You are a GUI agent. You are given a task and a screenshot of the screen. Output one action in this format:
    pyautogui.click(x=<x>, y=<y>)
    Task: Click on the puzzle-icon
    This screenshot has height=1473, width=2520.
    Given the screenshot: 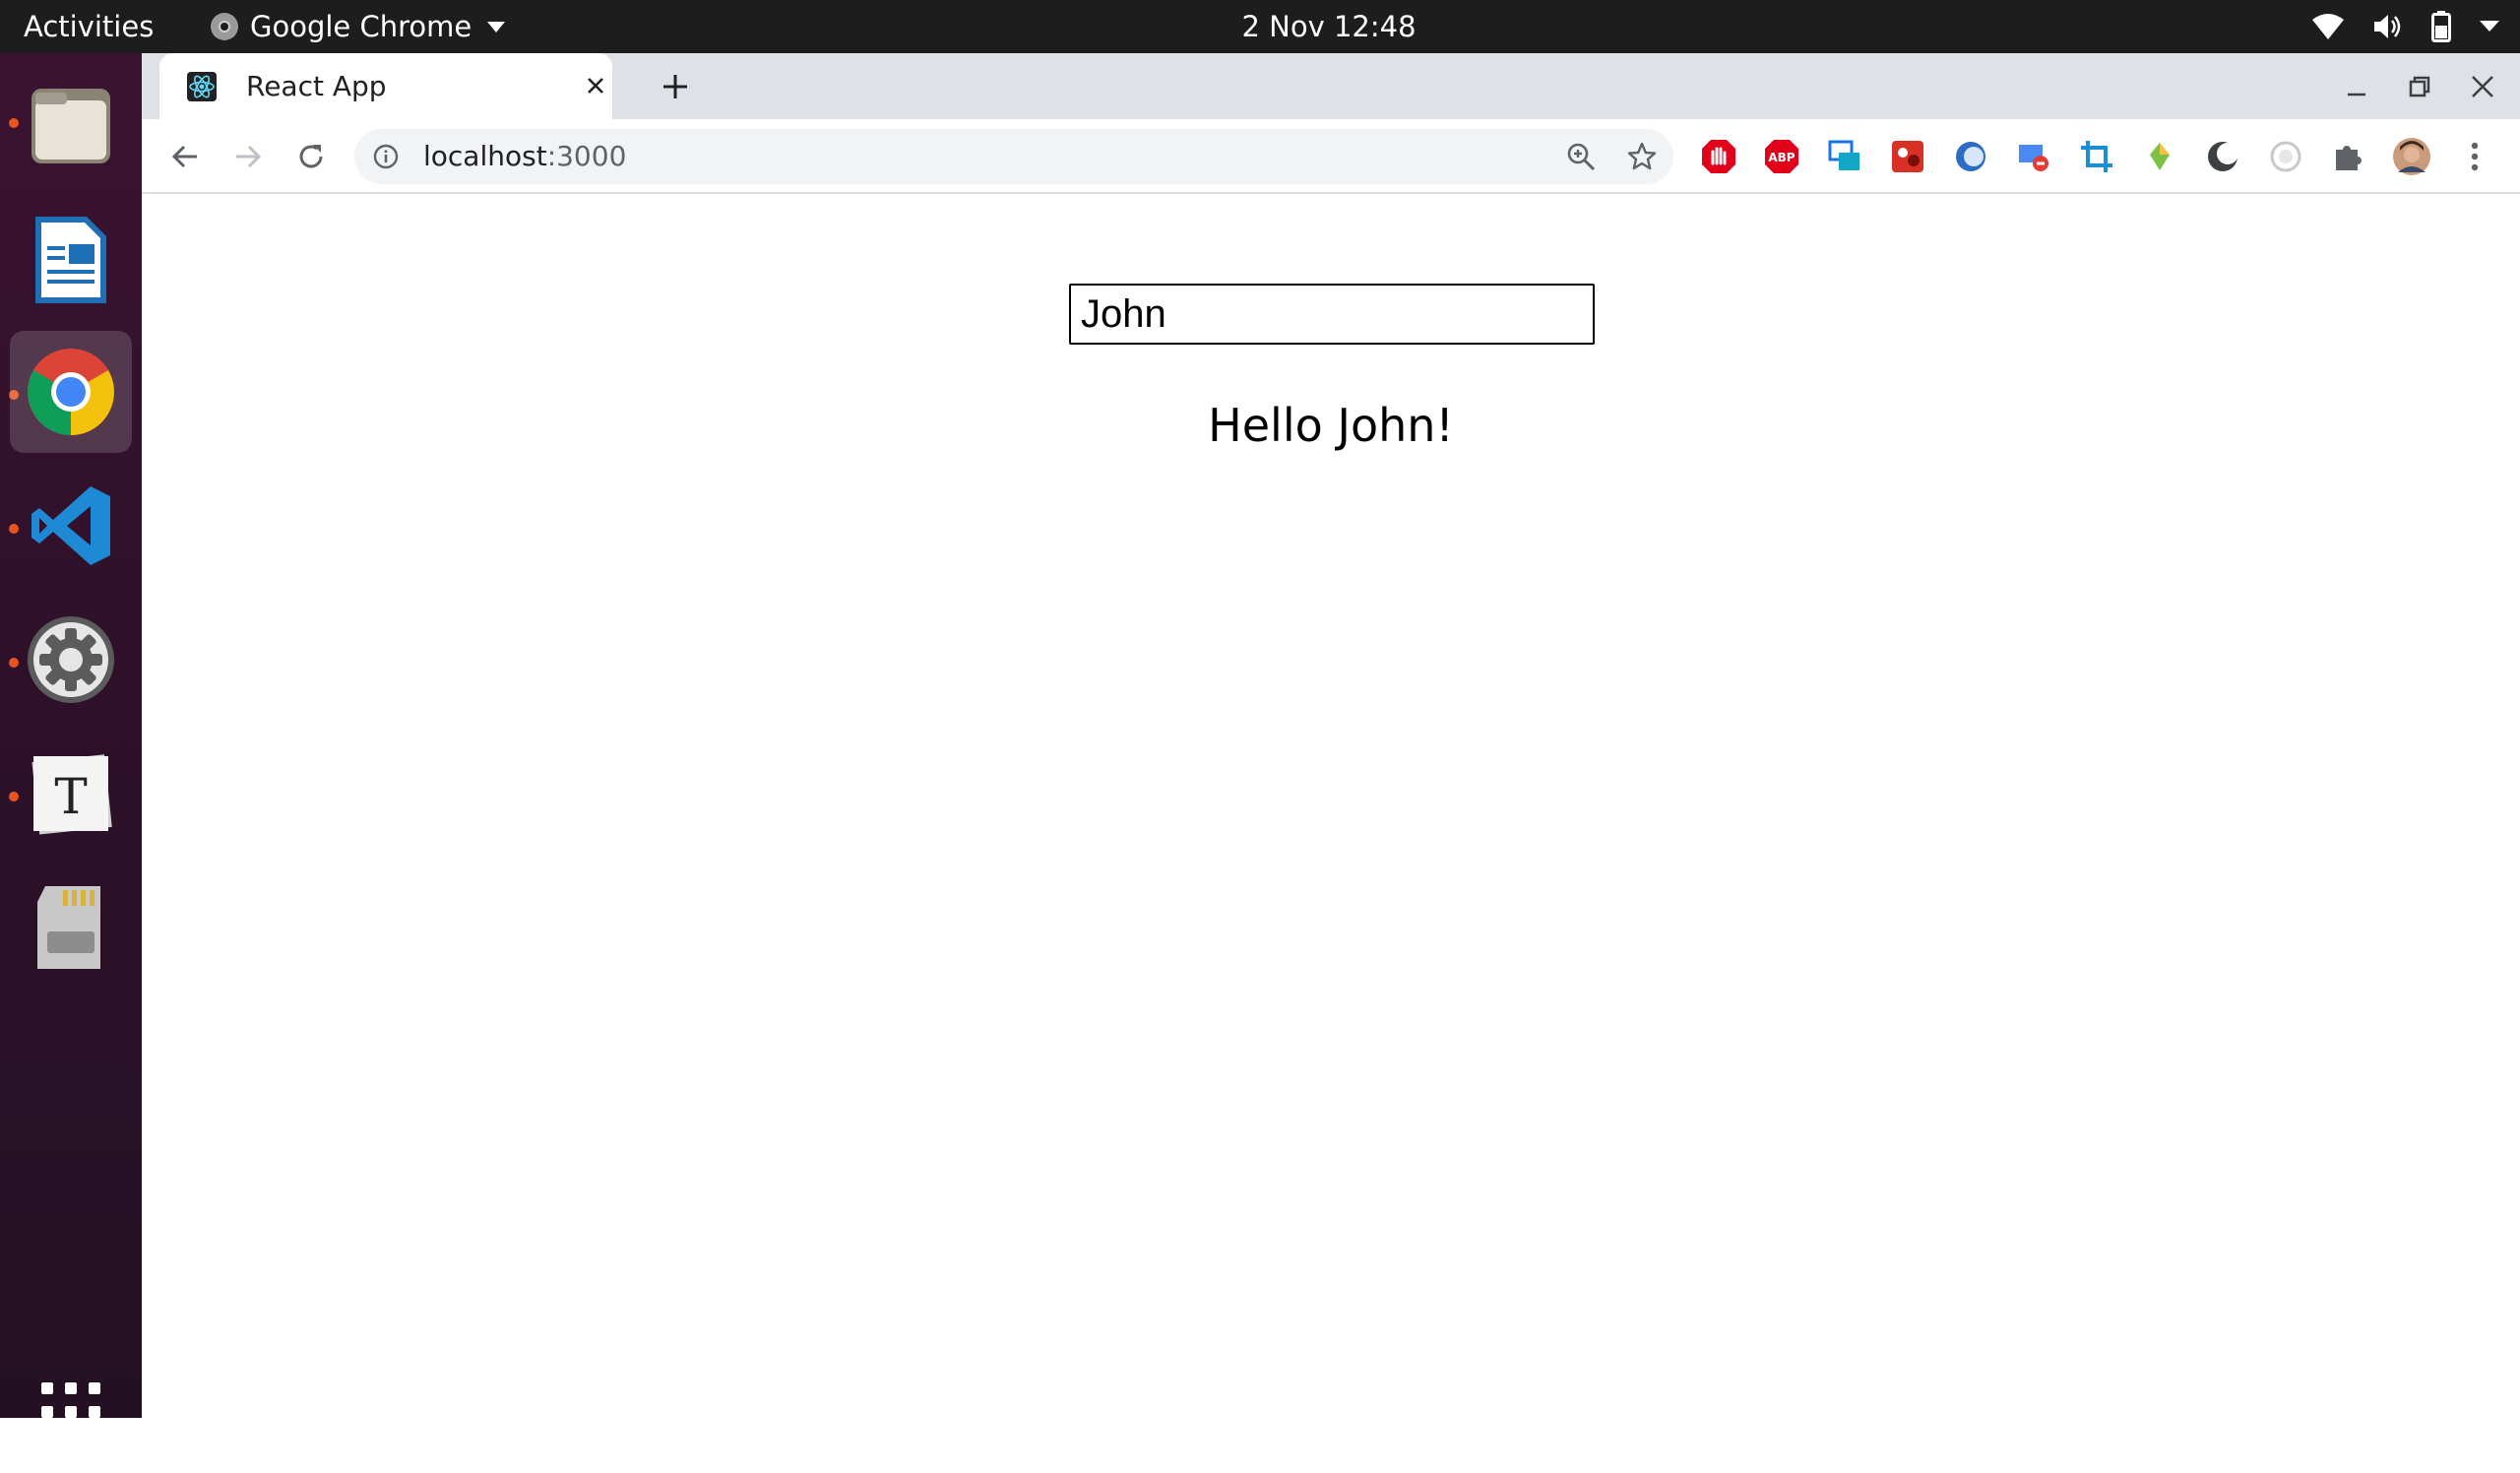 What is the action you would take?
    pyautogui.click(x=2349, y=158)
    